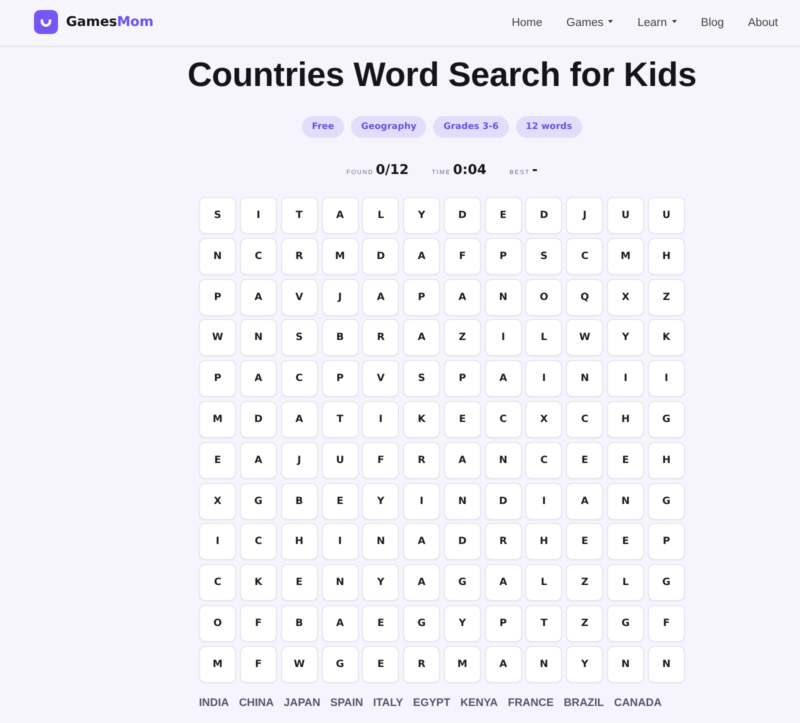 This screenshot has width=800, height=723. I want to click on brand-name: GamesMom, so click(110, 22).